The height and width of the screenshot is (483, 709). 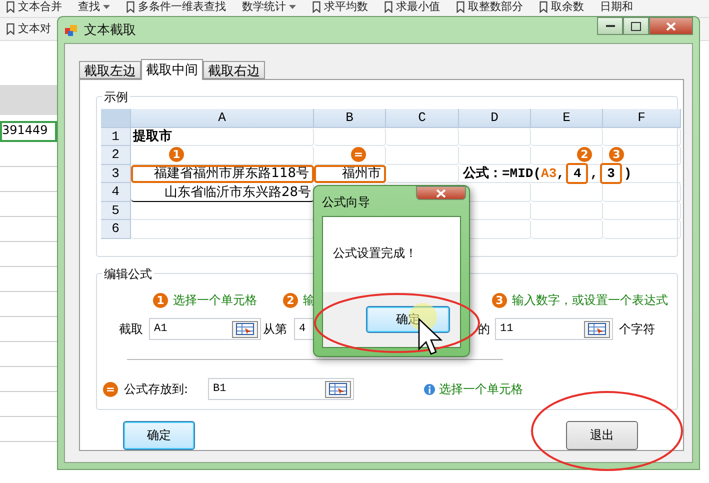 What do you see at coordinates (350, 137) in the screenshot?
I see `sheet-cell` at bounding box center [350, 137].